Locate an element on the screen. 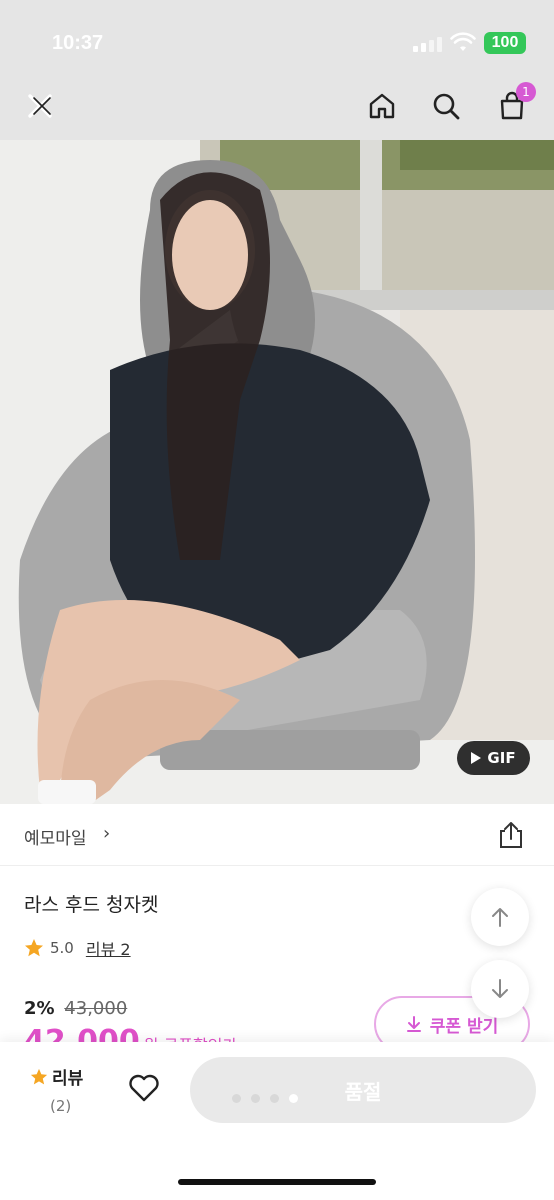 The height and width of the screenshot is (1200, 554). status-time: 10:37 is located at coordinates (78, 43).